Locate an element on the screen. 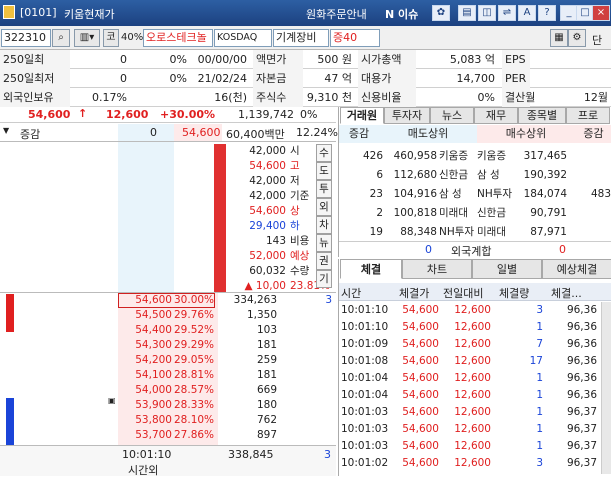 The width and height of the screenshot is (611, 478). bid-row: 54,500 29.76% 1,350 is located at coordinates (168, 315).